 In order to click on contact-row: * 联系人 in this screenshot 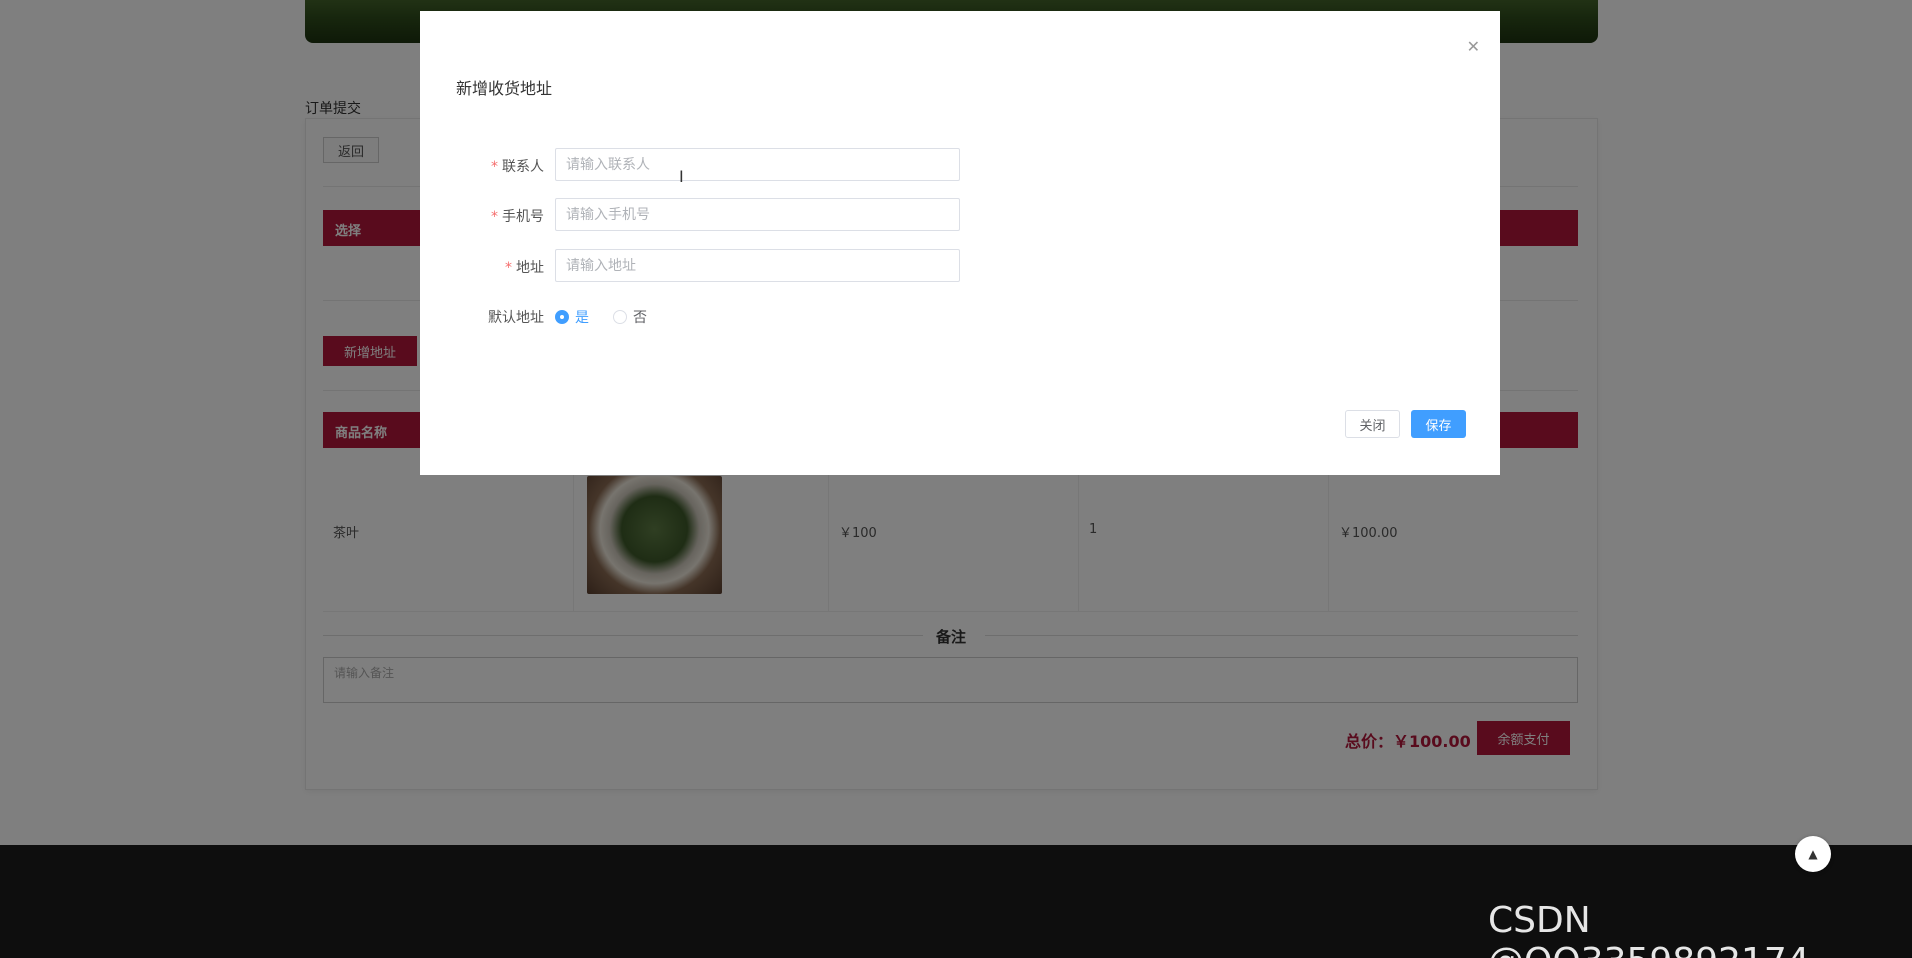, I will do `click(720, 165)`.